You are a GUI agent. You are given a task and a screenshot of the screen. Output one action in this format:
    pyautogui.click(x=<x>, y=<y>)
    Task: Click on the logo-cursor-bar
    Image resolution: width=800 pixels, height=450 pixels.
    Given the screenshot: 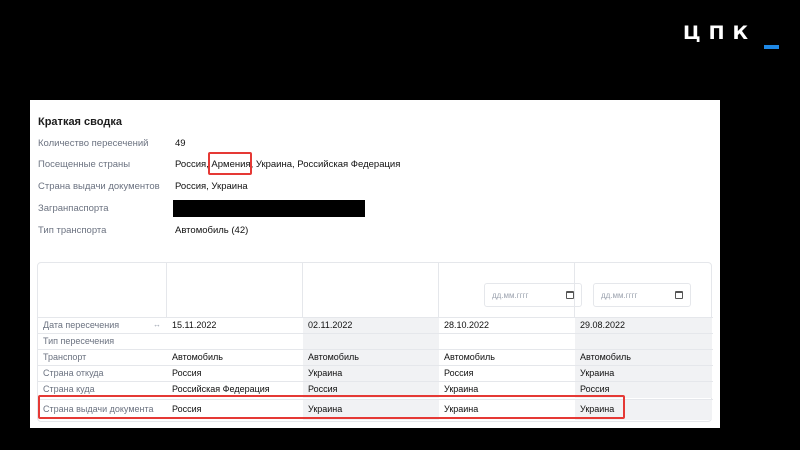 What is the action you would take?
    pyautogui.click(x=771, y=47)
    